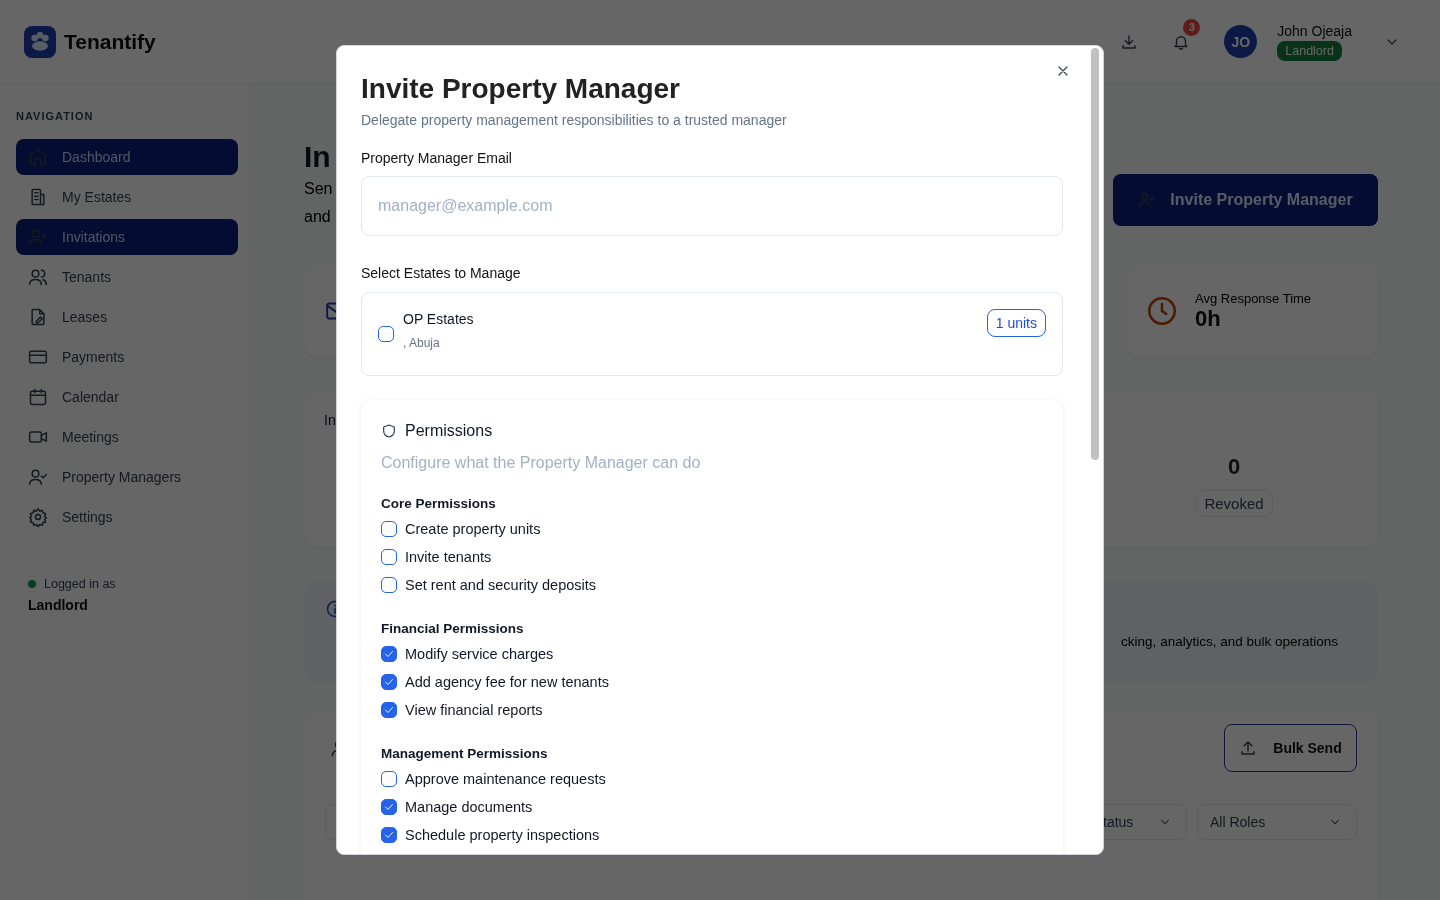 The width and height of the screenshot is (1440, 900). I want to click on user-name: John Ojeaja, so click(1314, 30).